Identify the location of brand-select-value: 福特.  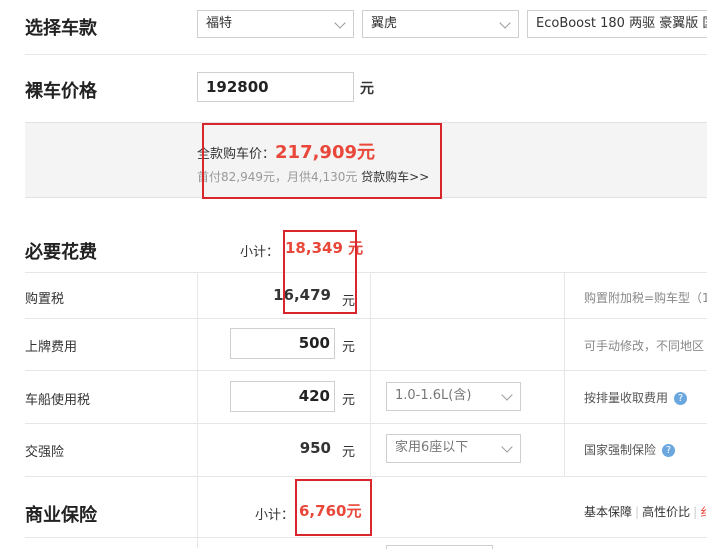
(219, 23).